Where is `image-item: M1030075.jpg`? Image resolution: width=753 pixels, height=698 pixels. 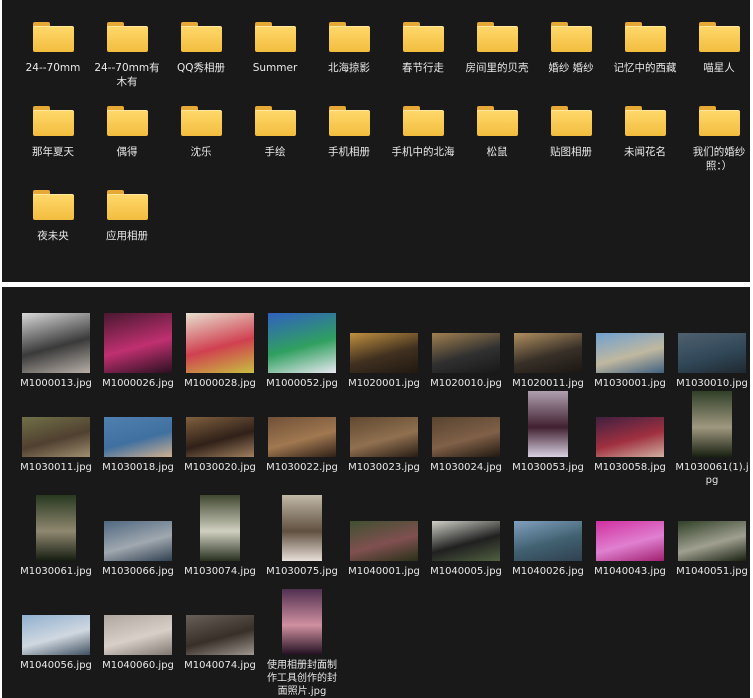
image-item: M1030075.jpg is located at coordinates (302, 536).